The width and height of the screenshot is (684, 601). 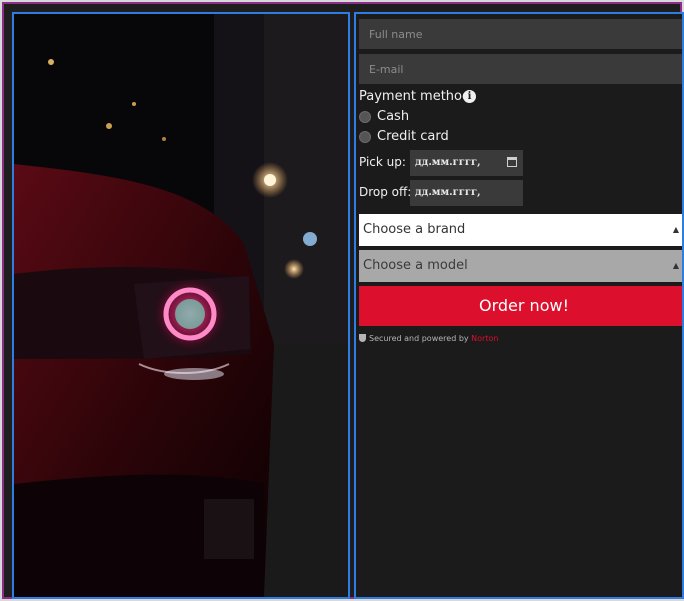 I want to click on radio-credit-card-label: Credit card, so click(x=413, y=136).